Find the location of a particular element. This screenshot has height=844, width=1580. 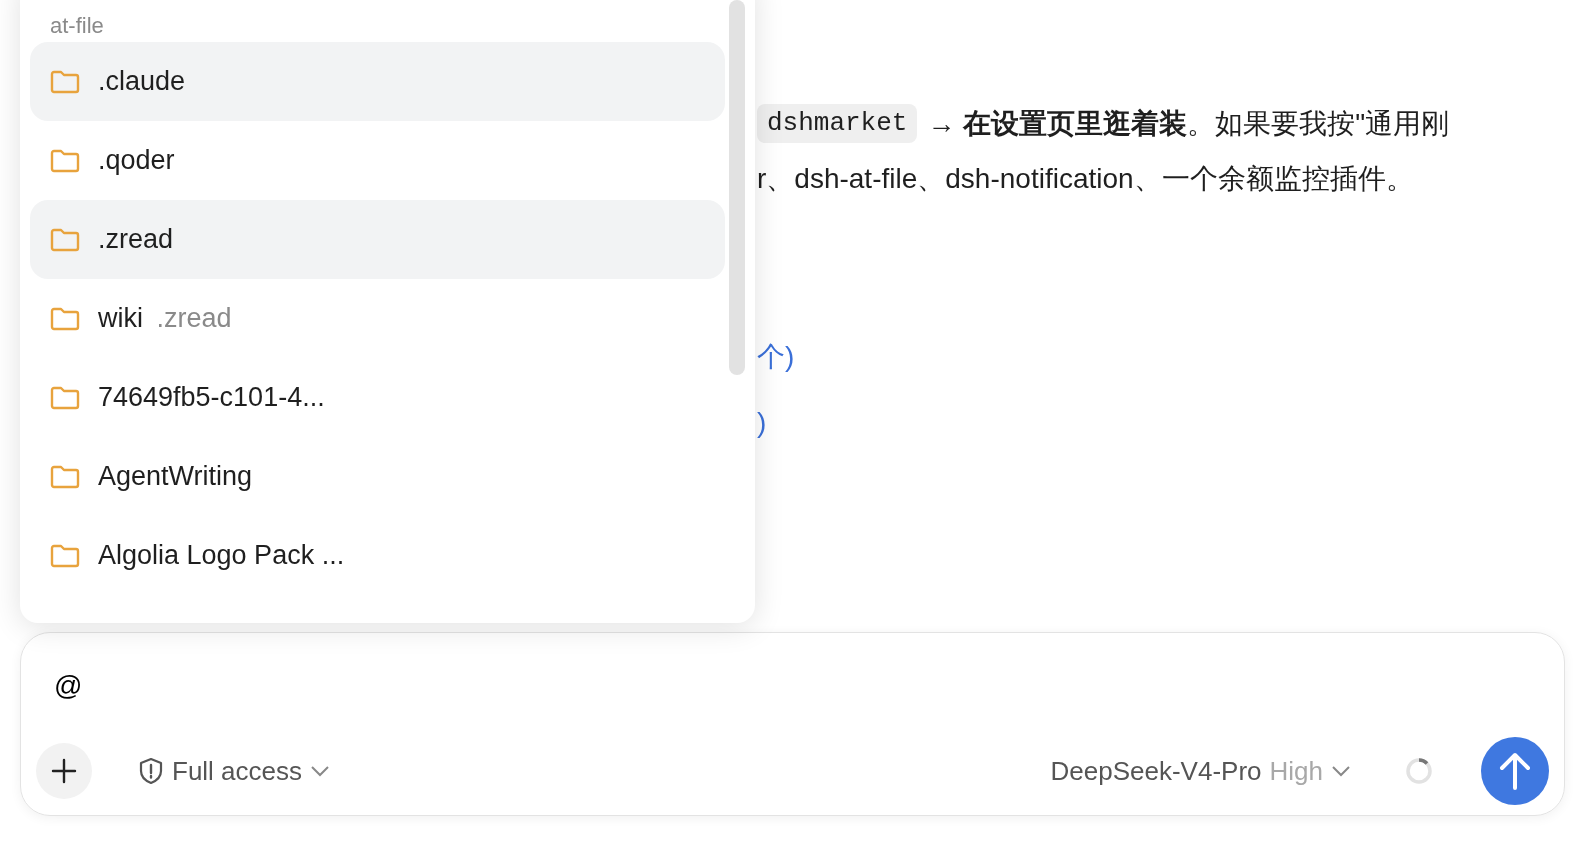

link: 个) is located at coordinates (776, 357).